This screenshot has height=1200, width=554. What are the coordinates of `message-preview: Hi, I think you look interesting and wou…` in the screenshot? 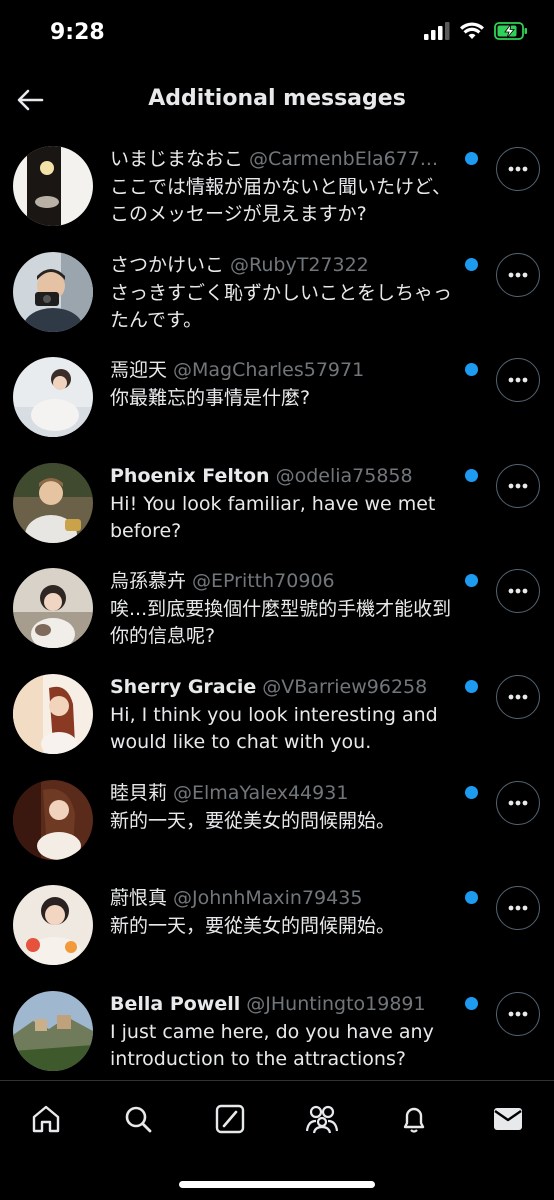 It's located at (274, 728).